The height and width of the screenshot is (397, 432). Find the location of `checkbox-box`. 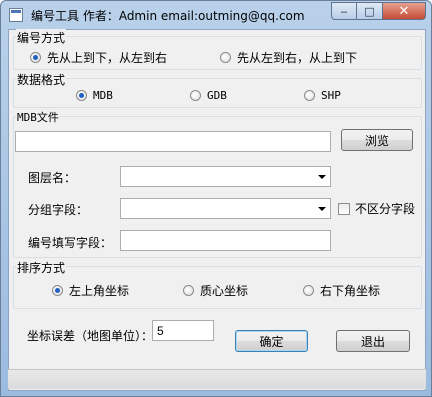

checkbox-box is located at coordinates (344, 208).